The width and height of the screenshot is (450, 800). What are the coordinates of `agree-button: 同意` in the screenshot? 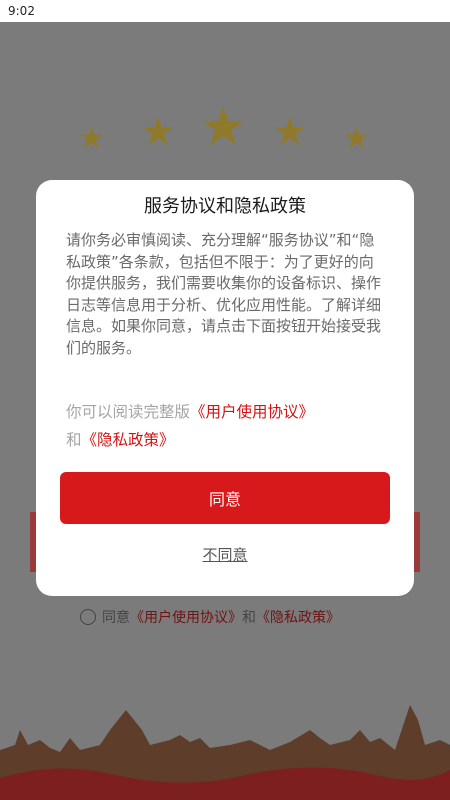 It's located at (225, 498).